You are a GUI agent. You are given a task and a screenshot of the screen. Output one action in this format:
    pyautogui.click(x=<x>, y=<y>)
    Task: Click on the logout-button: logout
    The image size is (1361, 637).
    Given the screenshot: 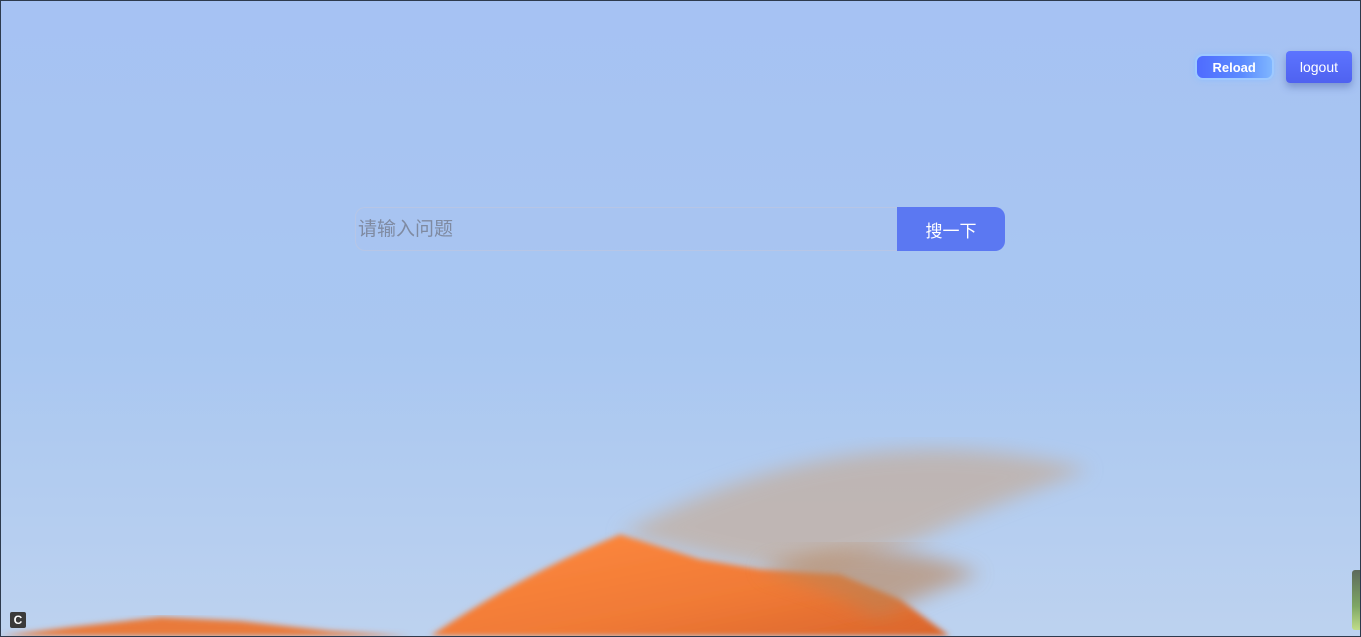 What is the action you would take?
    pyautogui.click(x=1318, y=67)
    